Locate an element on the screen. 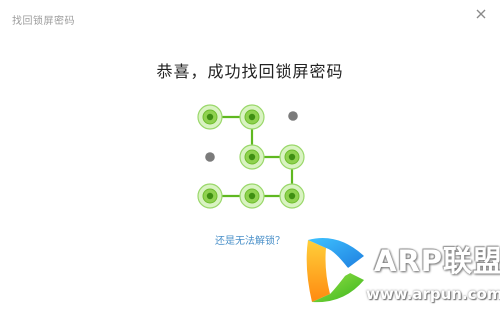 The width and height of the screenshot is (500, 319). watermark-url: www.arpun.com is located at coordinates (433, 294).